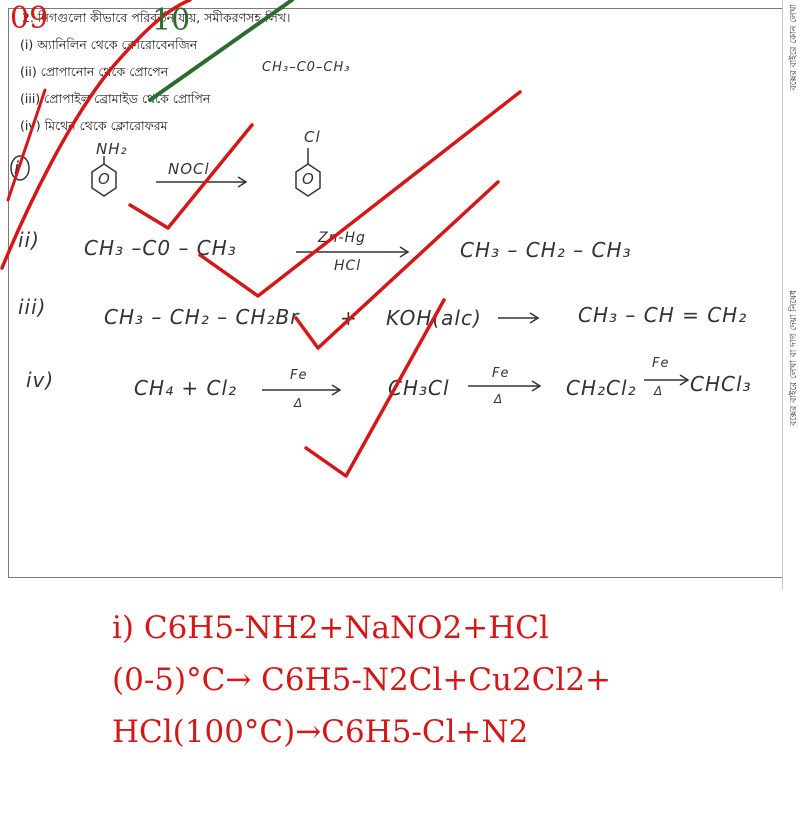 This screenshot has height=825, width=800. What do you see at coordinates (434, 318) in the screenshot?
I see `reagent-koh-alc: KOH(alc)` at bounding box center [434, 318].